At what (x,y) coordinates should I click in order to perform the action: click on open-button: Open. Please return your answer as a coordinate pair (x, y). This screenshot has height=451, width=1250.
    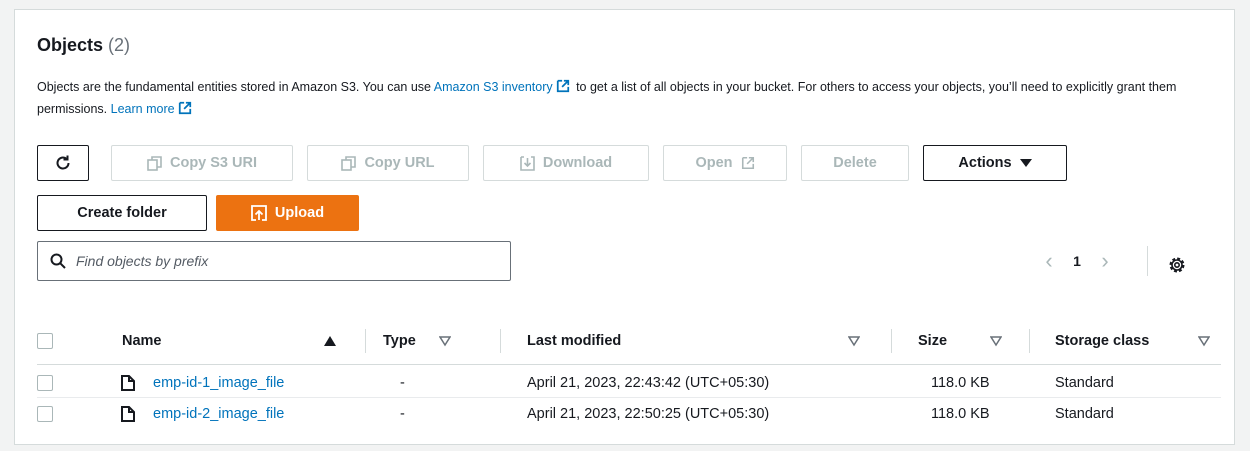
    Looking at the image, I should click on (725, 163).